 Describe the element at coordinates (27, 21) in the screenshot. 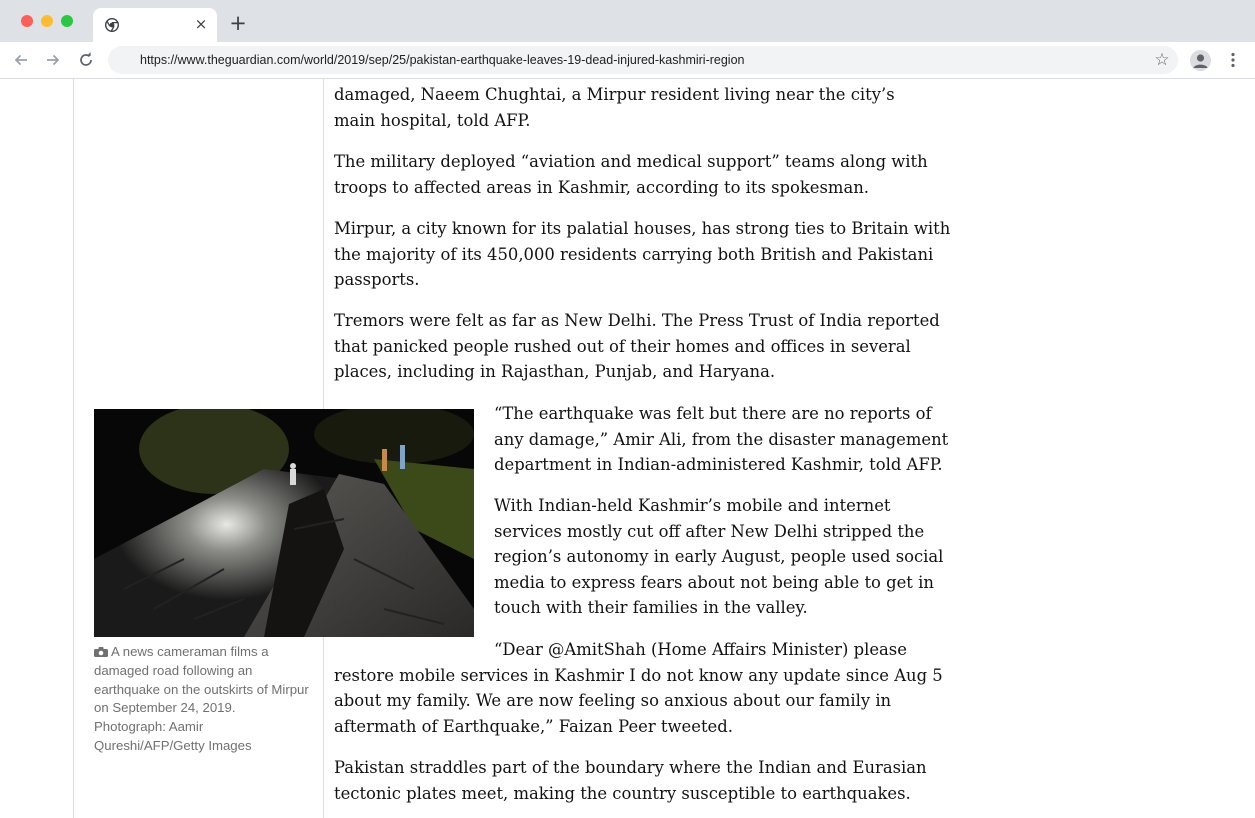

I see `close-window-button` at that location.